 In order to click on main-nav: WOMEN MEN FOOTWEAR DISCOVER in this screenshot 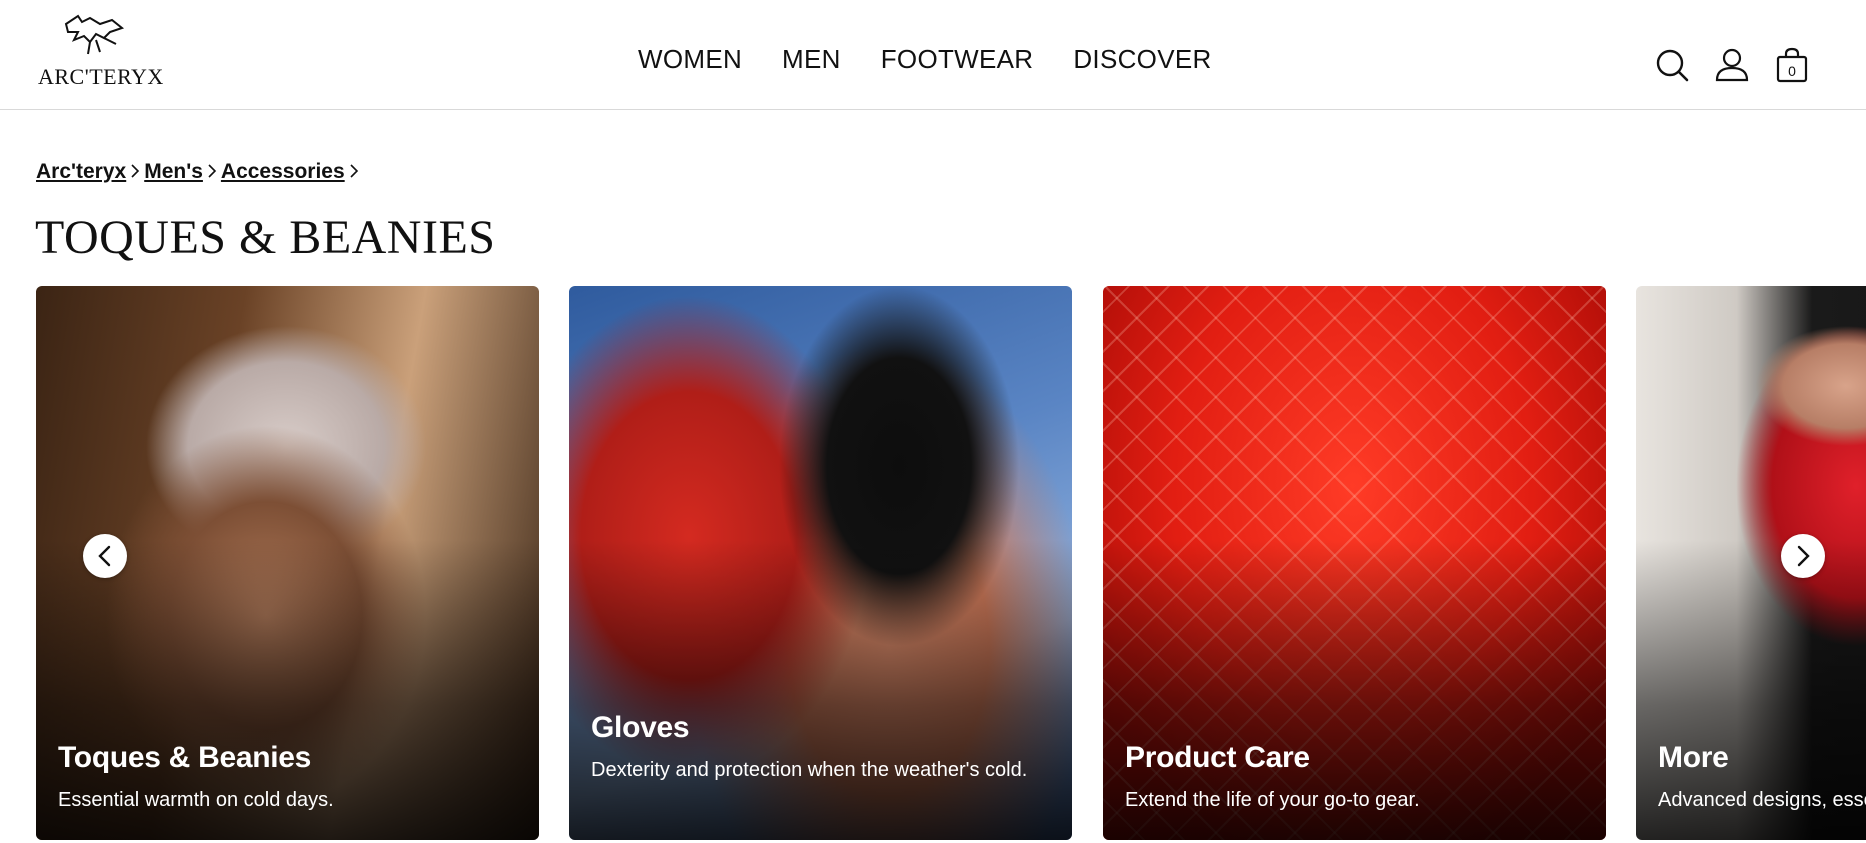, I will do `click(925, 59)`.